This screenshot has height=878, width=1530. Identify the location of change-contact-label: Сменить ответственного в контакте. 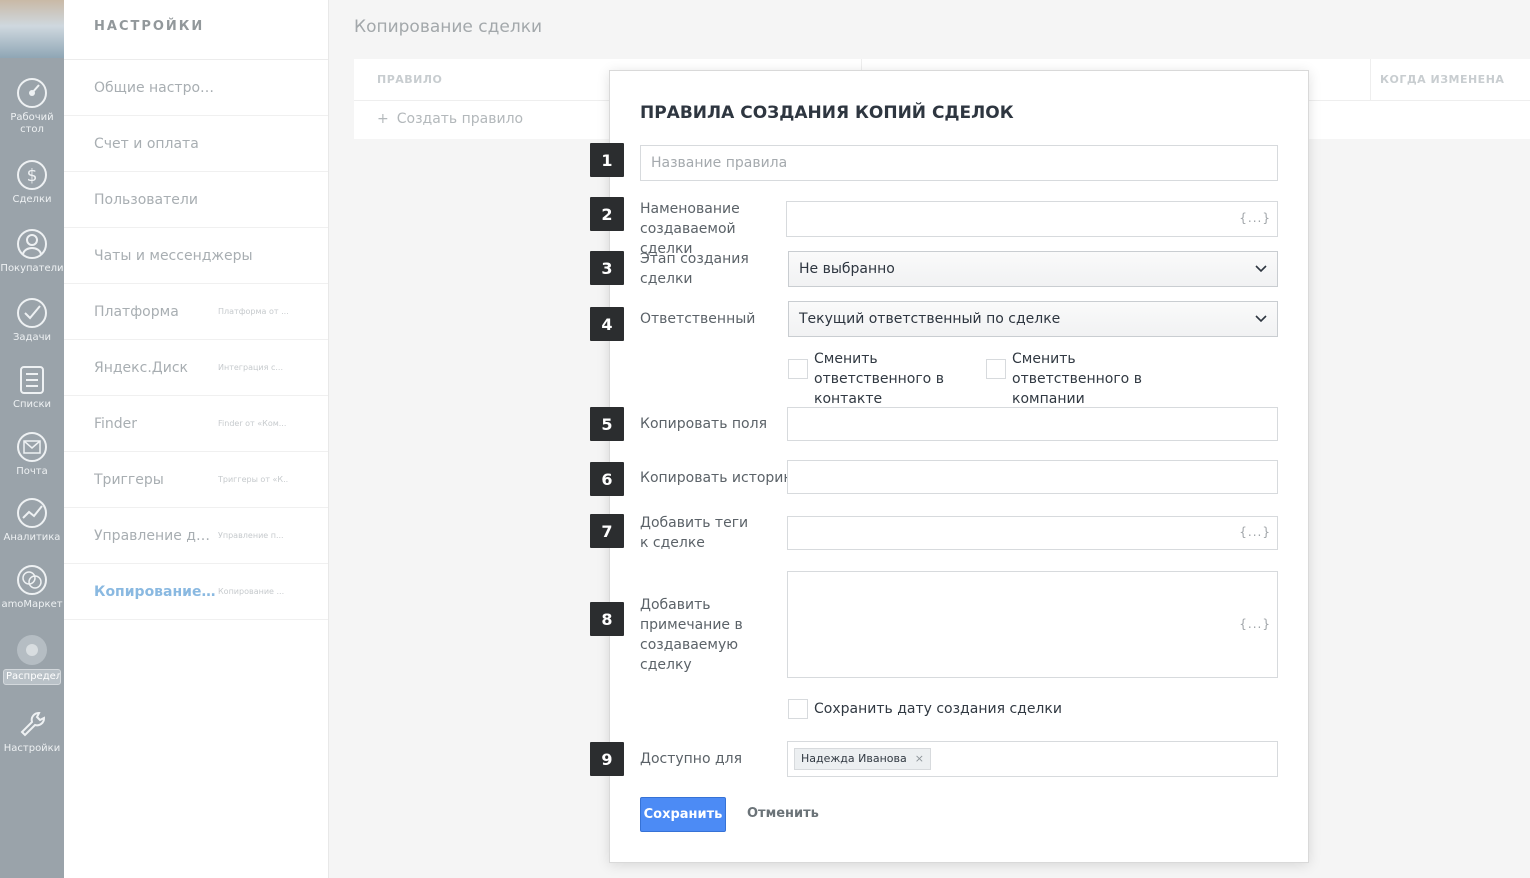
(879, 379).